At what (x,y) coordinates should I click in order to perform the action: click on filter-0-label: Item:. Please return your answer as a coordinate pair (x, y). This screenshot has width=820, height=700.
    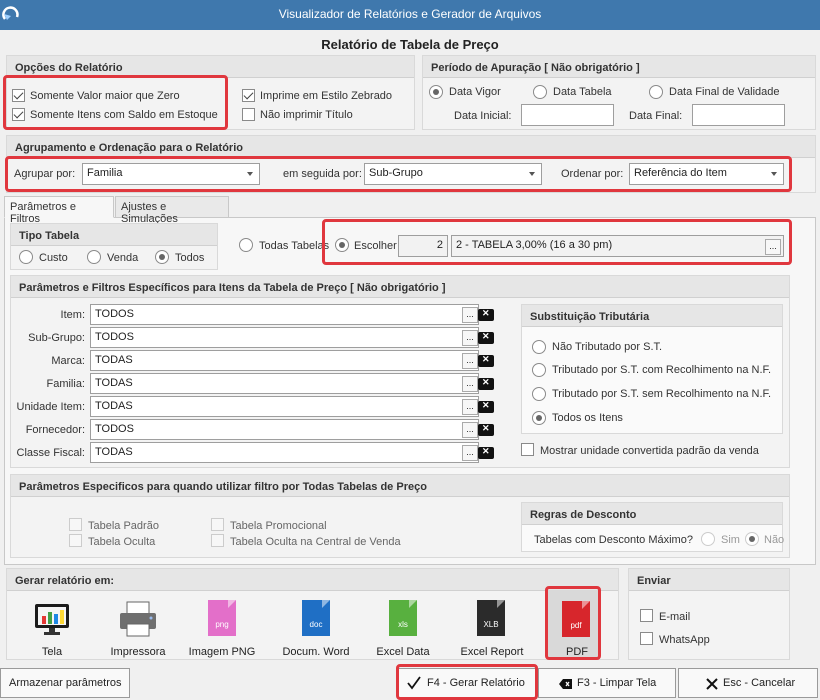
    Looking at the image, I should click on (72, 315).